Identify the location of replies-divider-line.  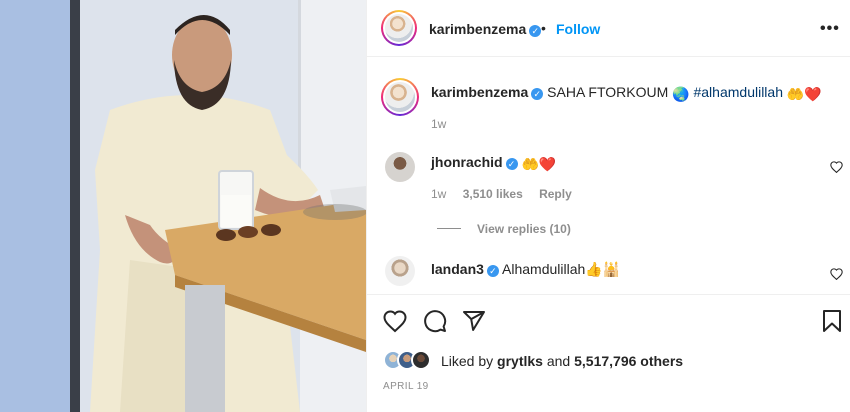
(449, 228).